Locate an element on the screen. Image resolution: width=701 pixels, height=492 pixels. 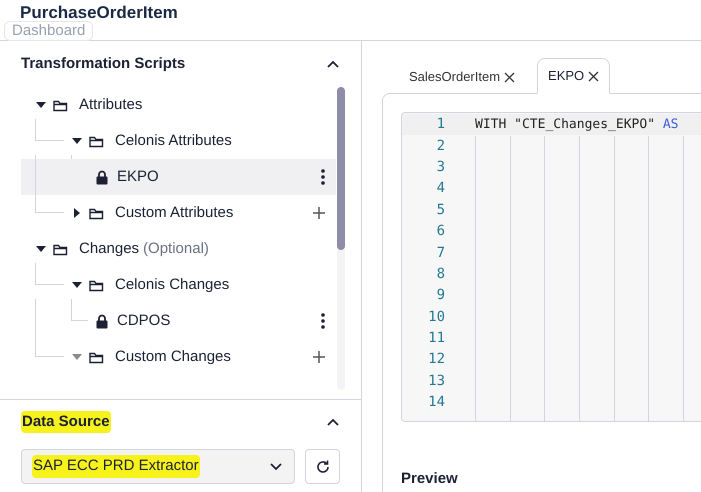
tree-folder: Celonis Changes is located at coordinates (178, 285).